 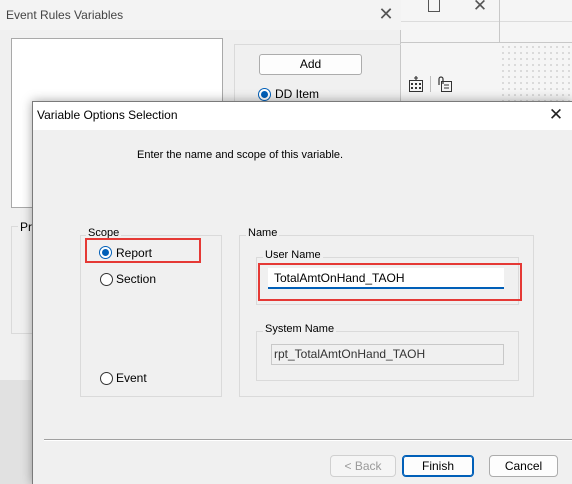 What do you see at coordinates (131, 378) in the screenshot?
I see `scope-event-label: Event` at bounding box center [131, 378].